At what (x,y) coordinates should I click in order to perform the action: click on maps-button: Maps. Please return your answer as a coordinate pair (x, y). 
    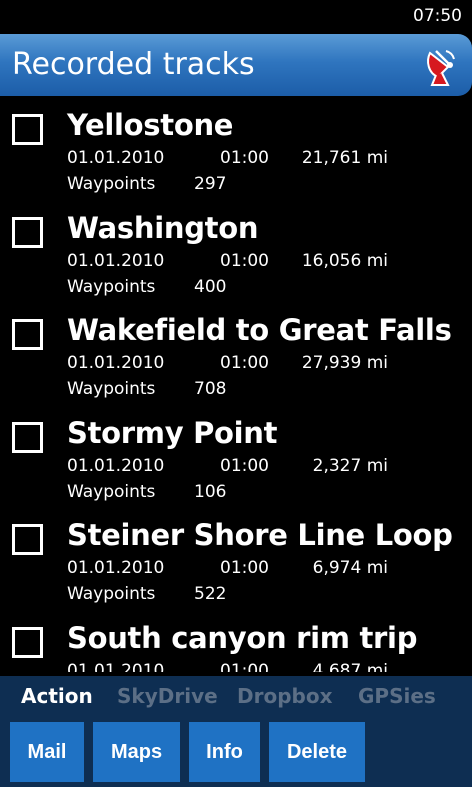
    Looking at the image, I should click on (136, 752).